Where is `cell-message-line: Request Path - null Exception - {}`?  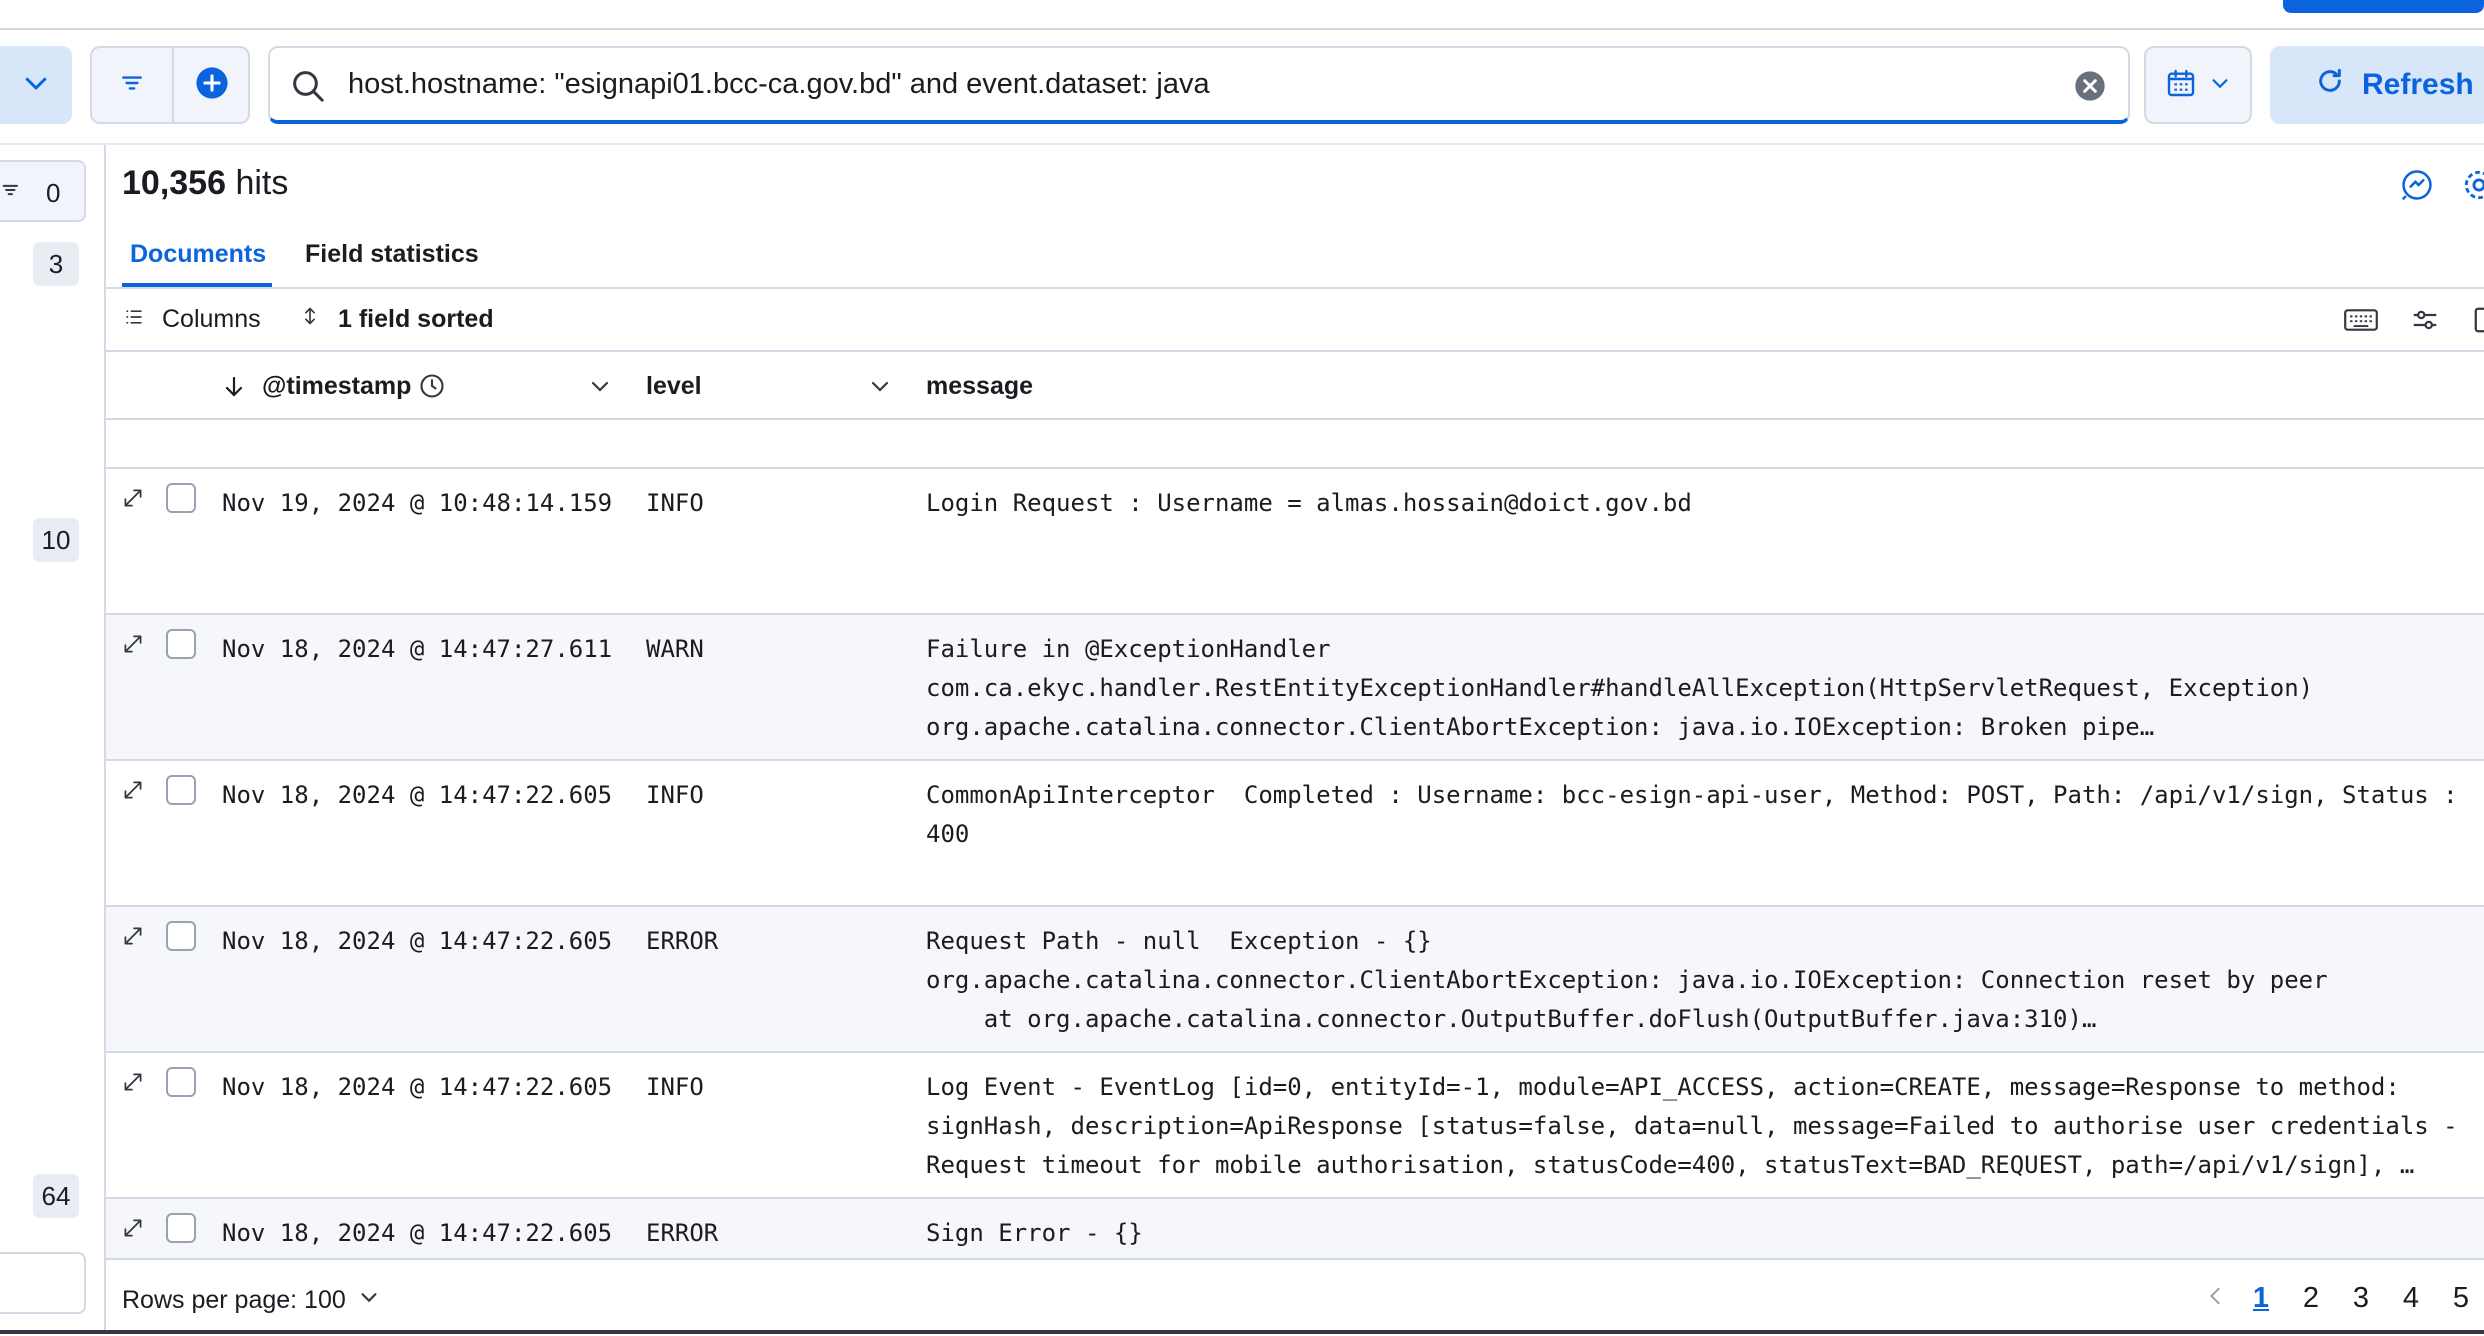 cell-message-line: Request Path - null Exception - {} is located at coordinates (1179, 941).